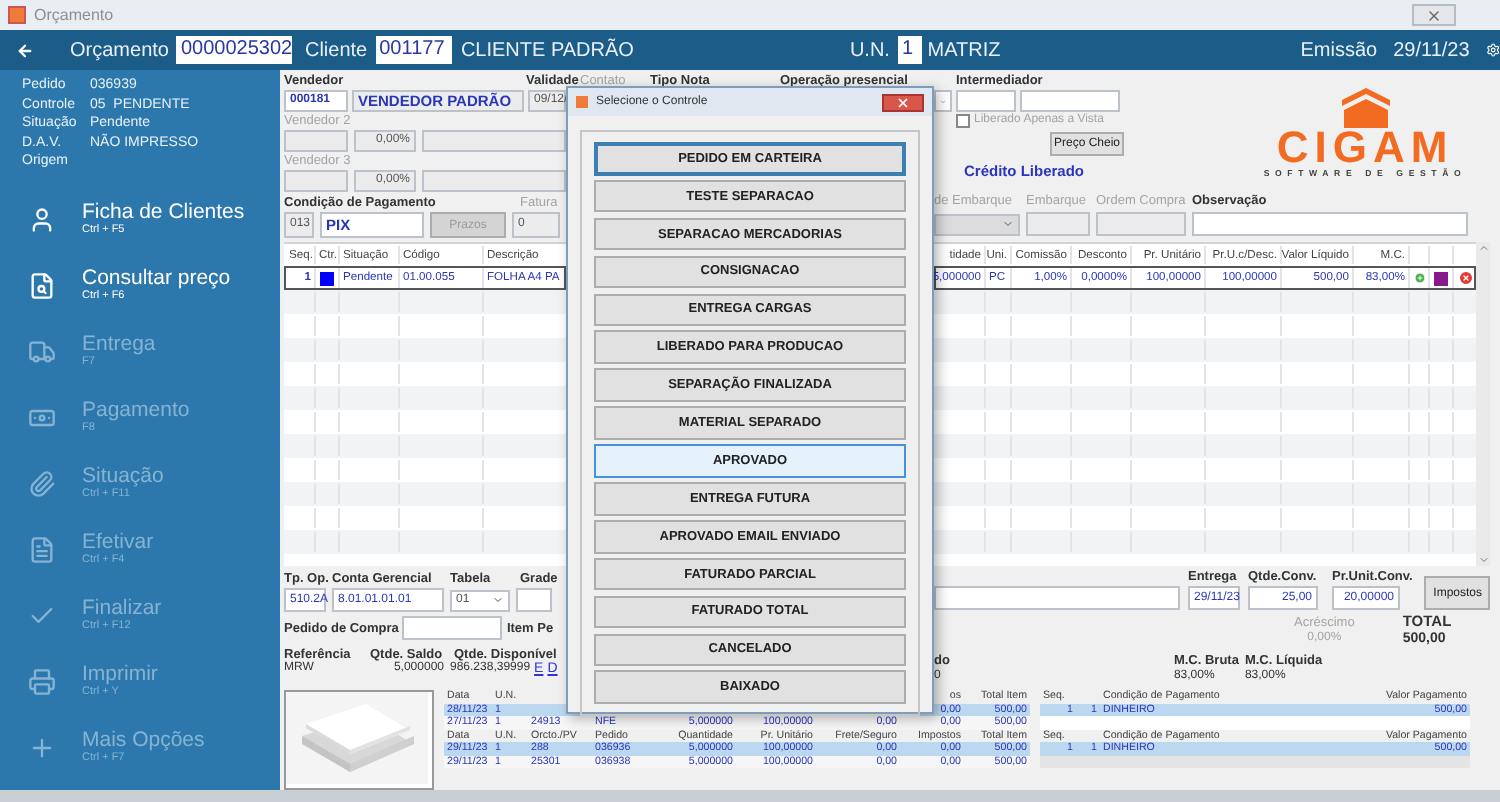 Image resolution: width=1500 pixels, height=802 pixels. Describe the element at coordinates (1492, 50) in the screenshot. I see `settings-icon` at that location.